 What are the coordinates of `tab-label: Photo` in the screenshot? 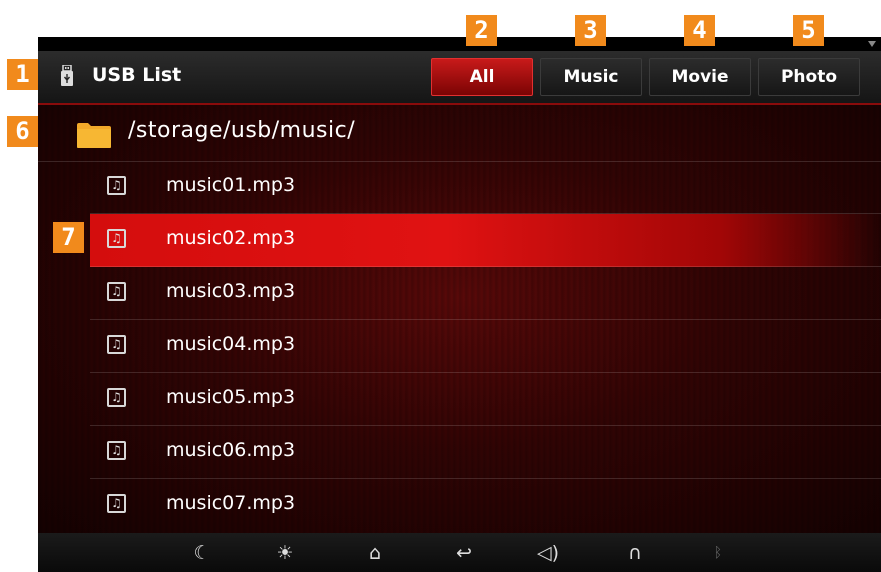 It's located at (809, 77).